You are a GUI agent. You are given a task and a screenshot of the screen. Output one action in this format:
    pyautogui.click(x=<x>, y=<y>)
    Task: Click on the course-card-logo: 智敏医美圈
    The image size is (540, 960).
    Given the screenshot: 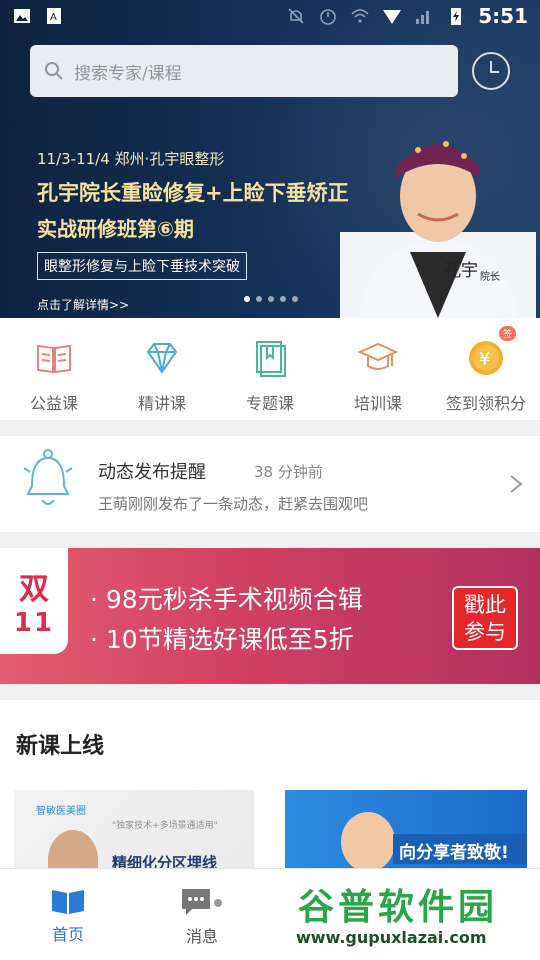 What is the action you would take?
    pyautogui.click(x=61, y=811)
    